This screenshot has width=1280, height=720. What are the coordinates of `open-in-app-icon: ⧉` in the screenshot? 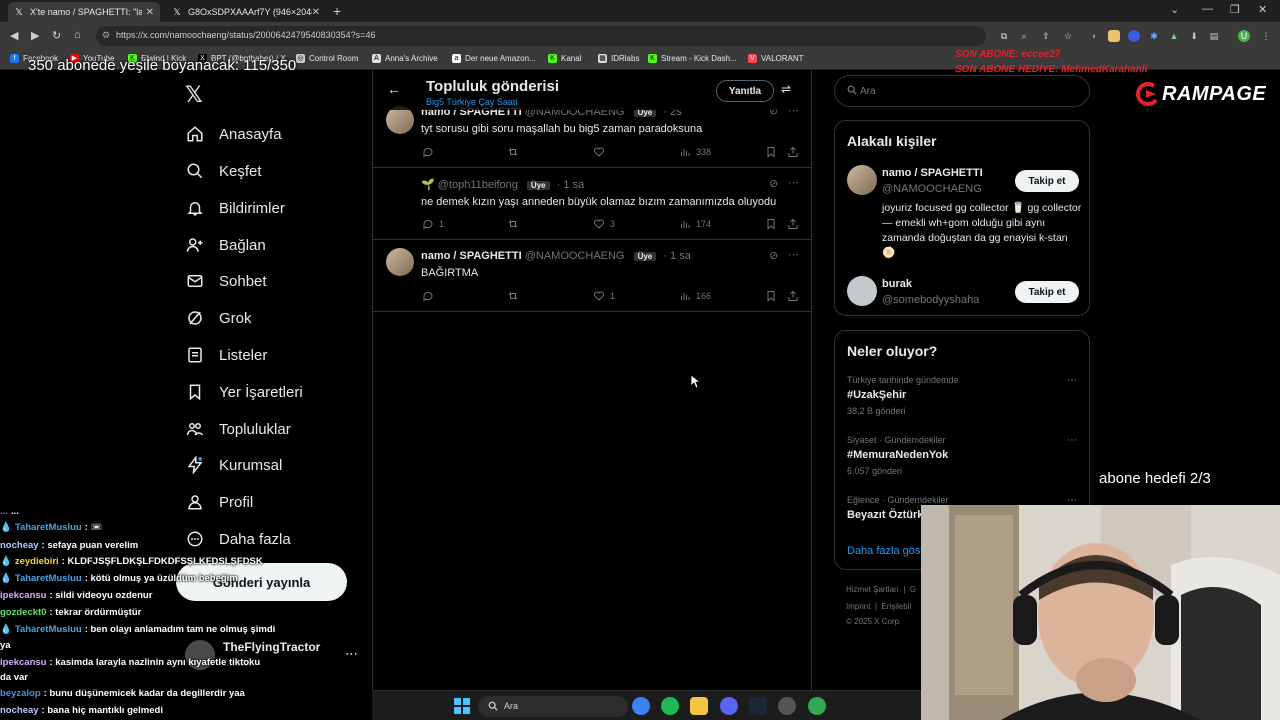 It's located at (1004, 36).